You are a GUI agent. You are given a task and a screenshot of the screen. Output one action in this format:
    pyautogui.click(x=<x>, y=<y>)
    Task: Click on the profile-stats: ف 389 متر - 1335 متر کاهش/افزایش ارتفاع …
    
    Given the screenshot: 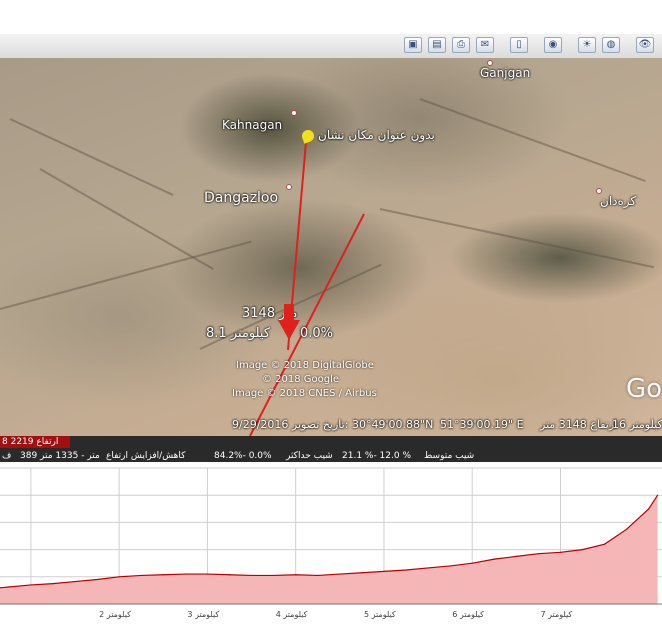 What is the action you would take?
    pyautogui.click(x=331, y=456)
    